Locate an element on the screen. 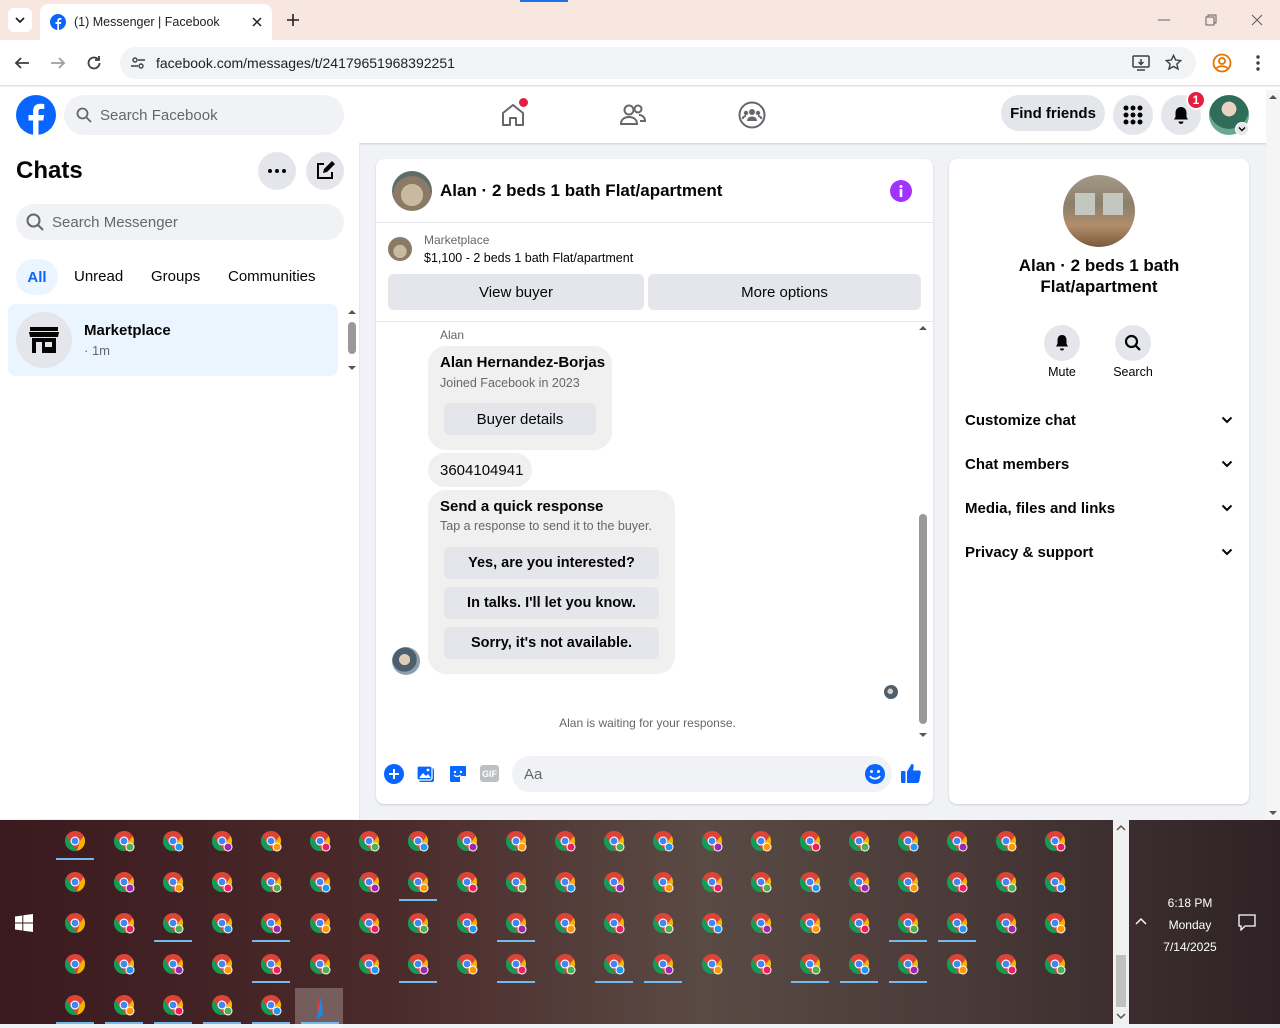  clock: 6:18 PM Monday 7/14/2025 is located at coordinates (1190, 925).